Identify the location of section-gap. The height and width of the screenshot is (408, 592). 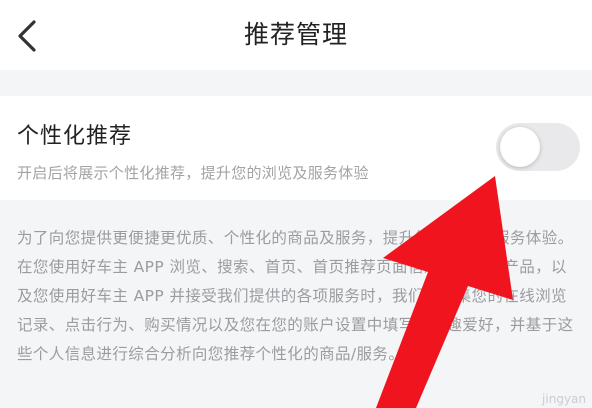
(296, 83).